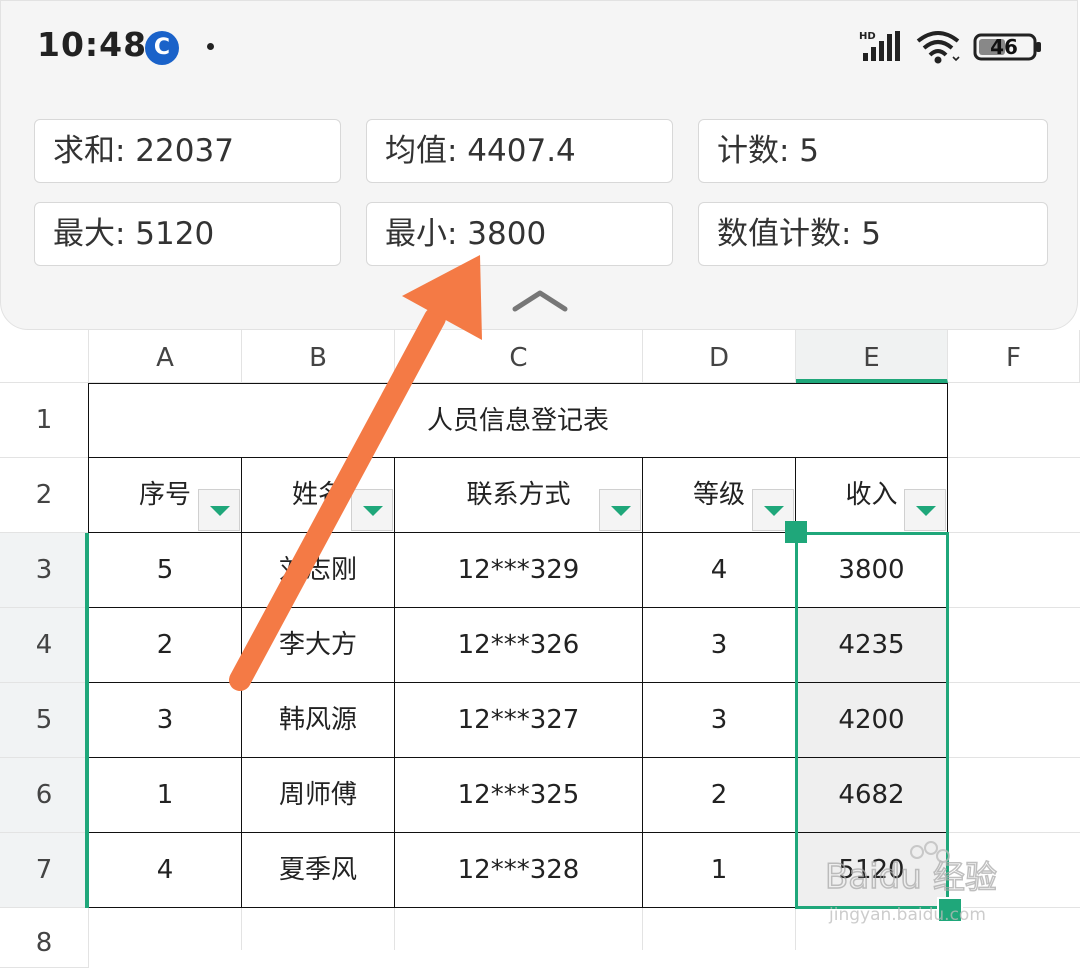 This screenshot has width=1080, height=978. I want to click on baidu-jingyan-watermark-logo: Baidu 经验 jingyan.baidu.com, so click(911, 883).